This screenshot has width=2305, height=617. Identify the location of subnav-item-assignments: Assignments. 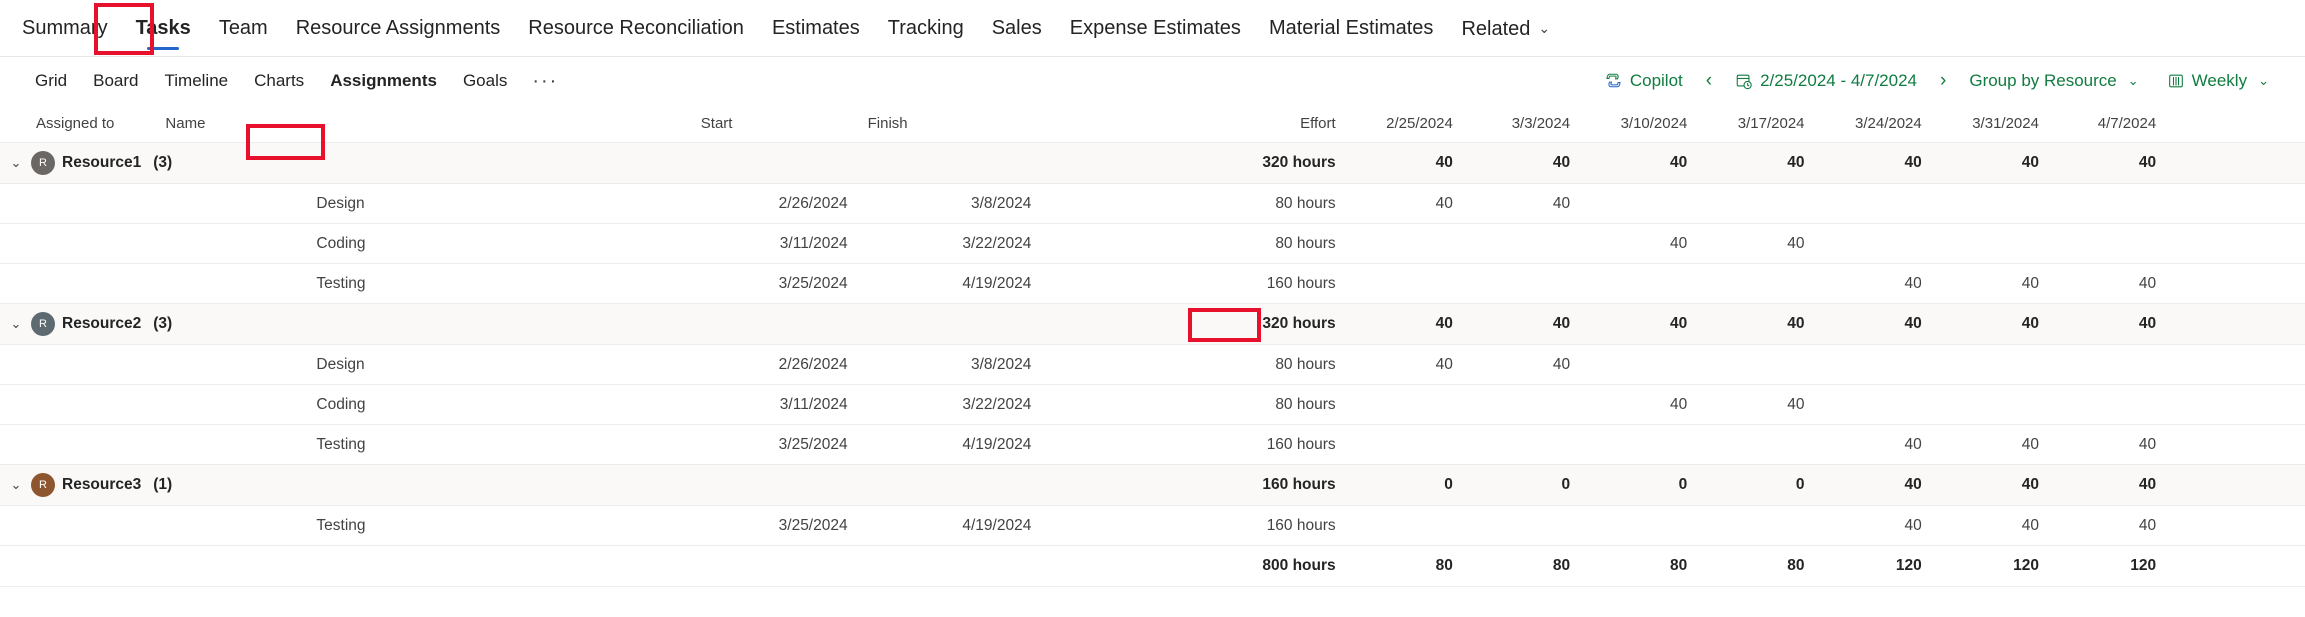
(383, 81).